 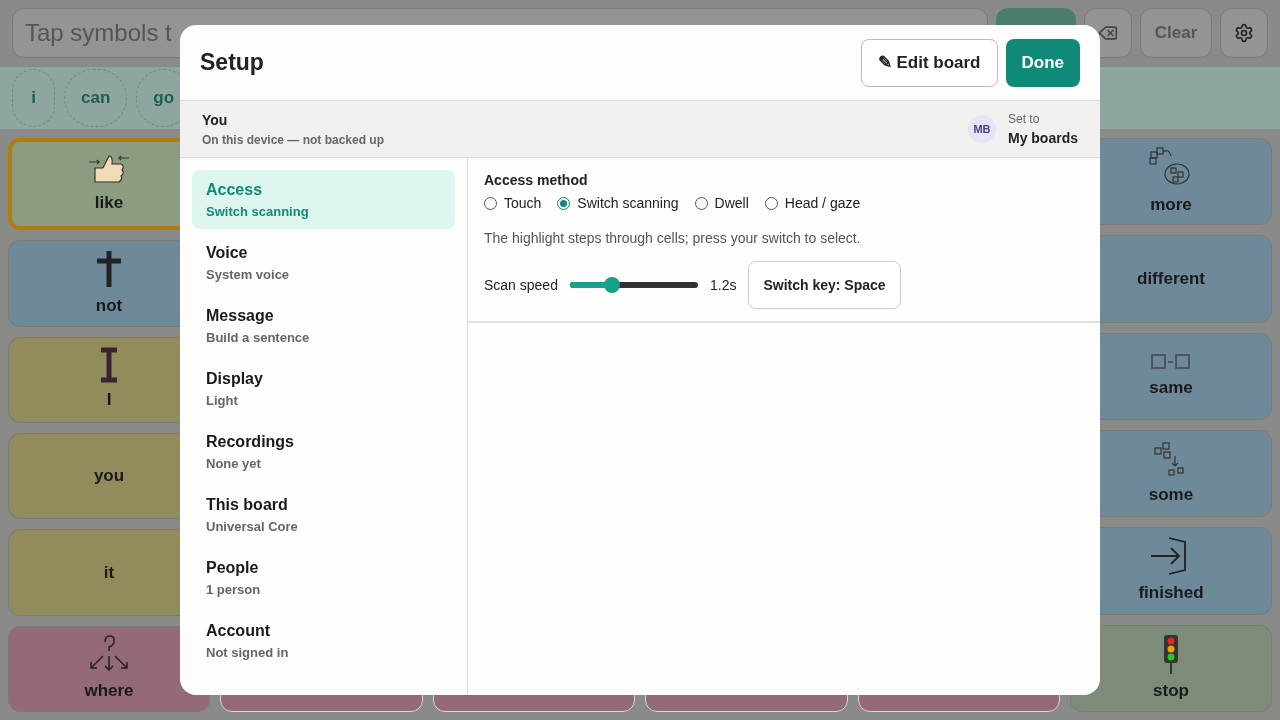 What do you see at coordinates (633, 285) in the screenshot?
I see `speed-slider` at bounding box center [633, 285].